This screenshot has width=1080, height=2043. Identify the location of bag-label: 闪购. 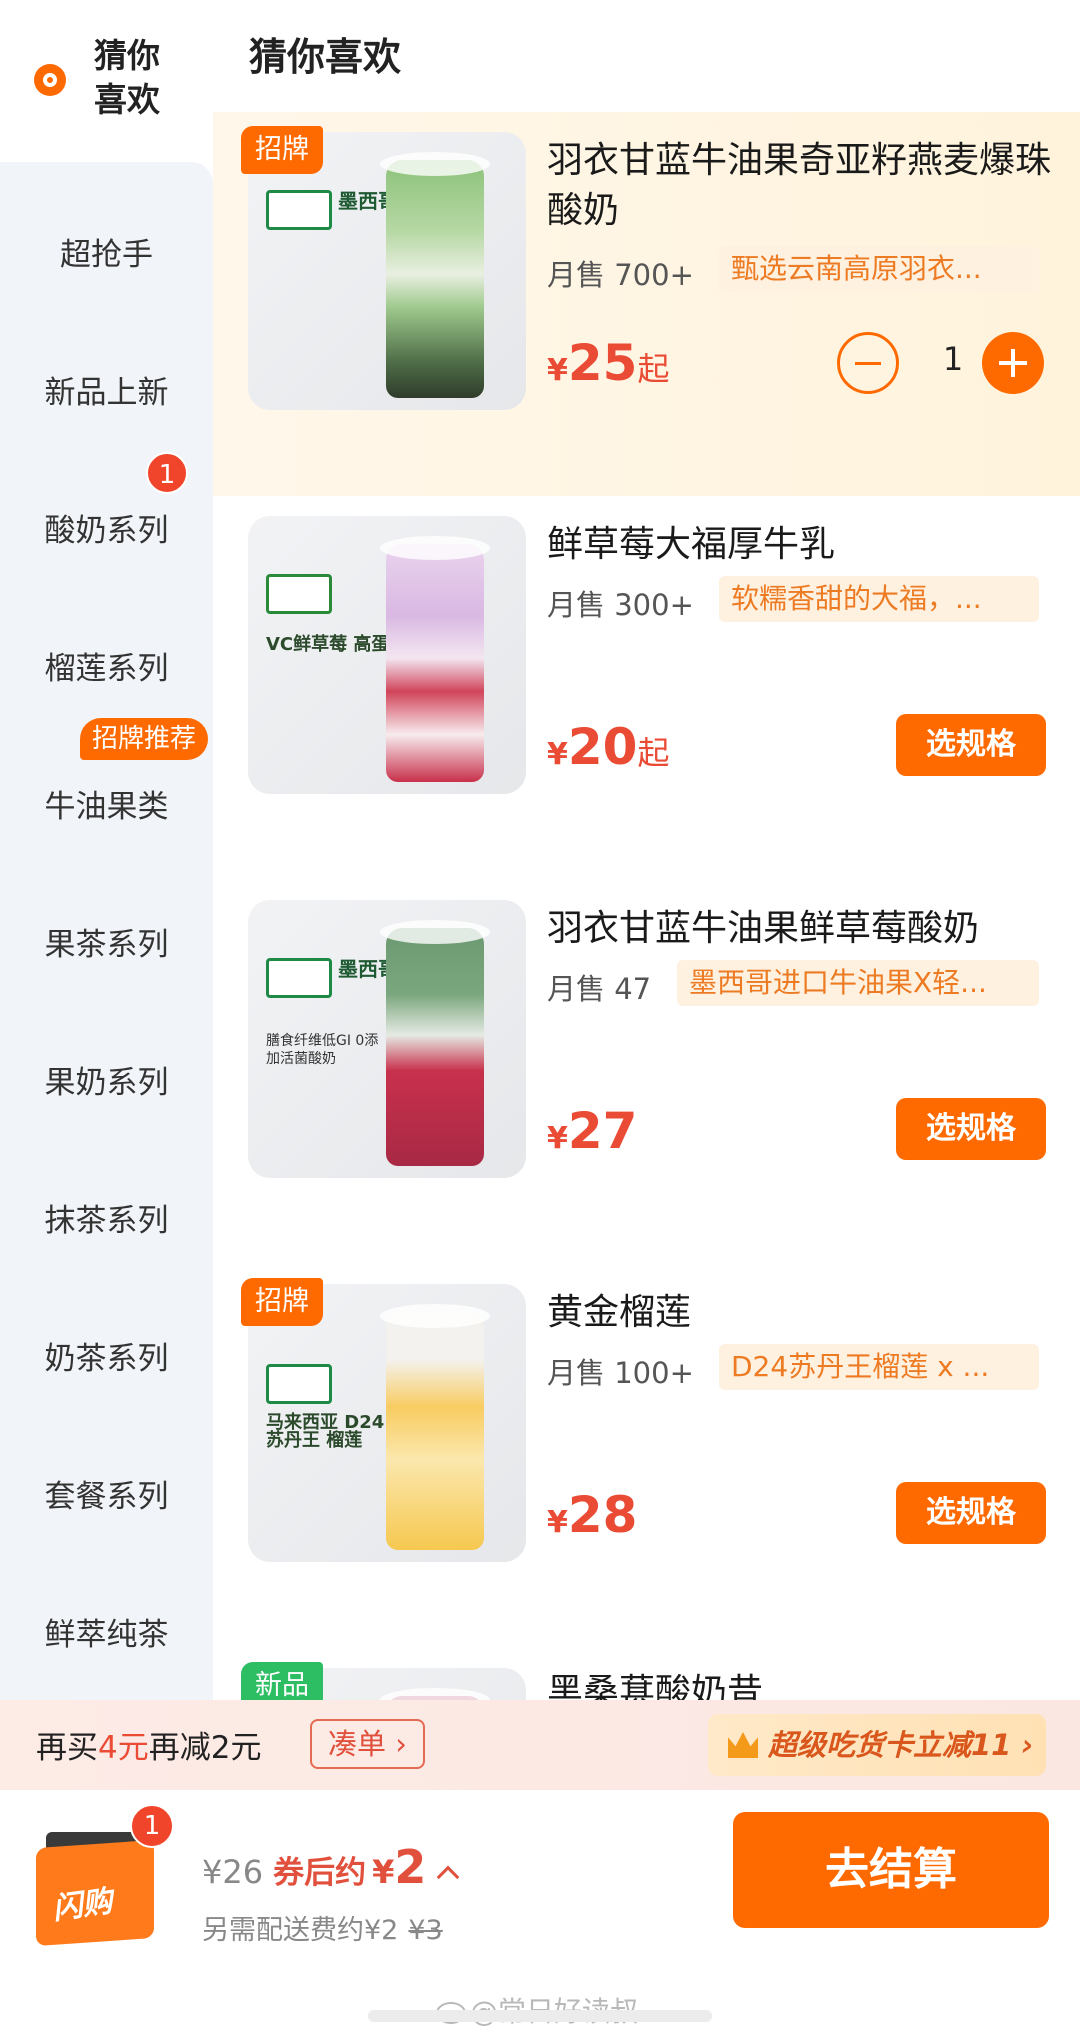
(82, 1905).